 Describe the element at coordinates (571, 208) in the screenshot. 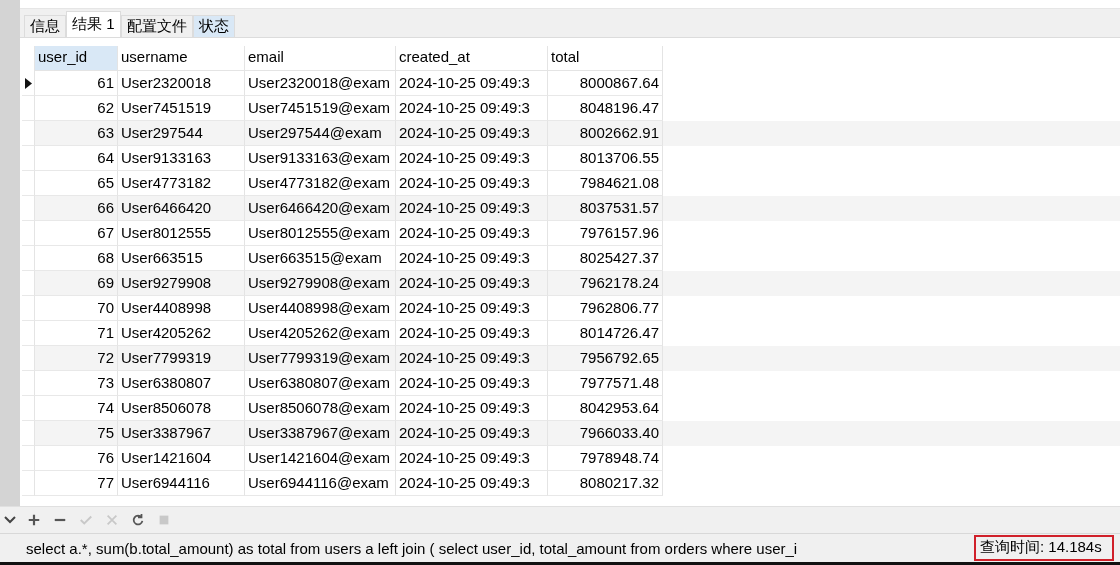

I see `table-row: 66 User6466420 User6466420@exam 2024-10-25 09:49:3 8037531.57` at that location.